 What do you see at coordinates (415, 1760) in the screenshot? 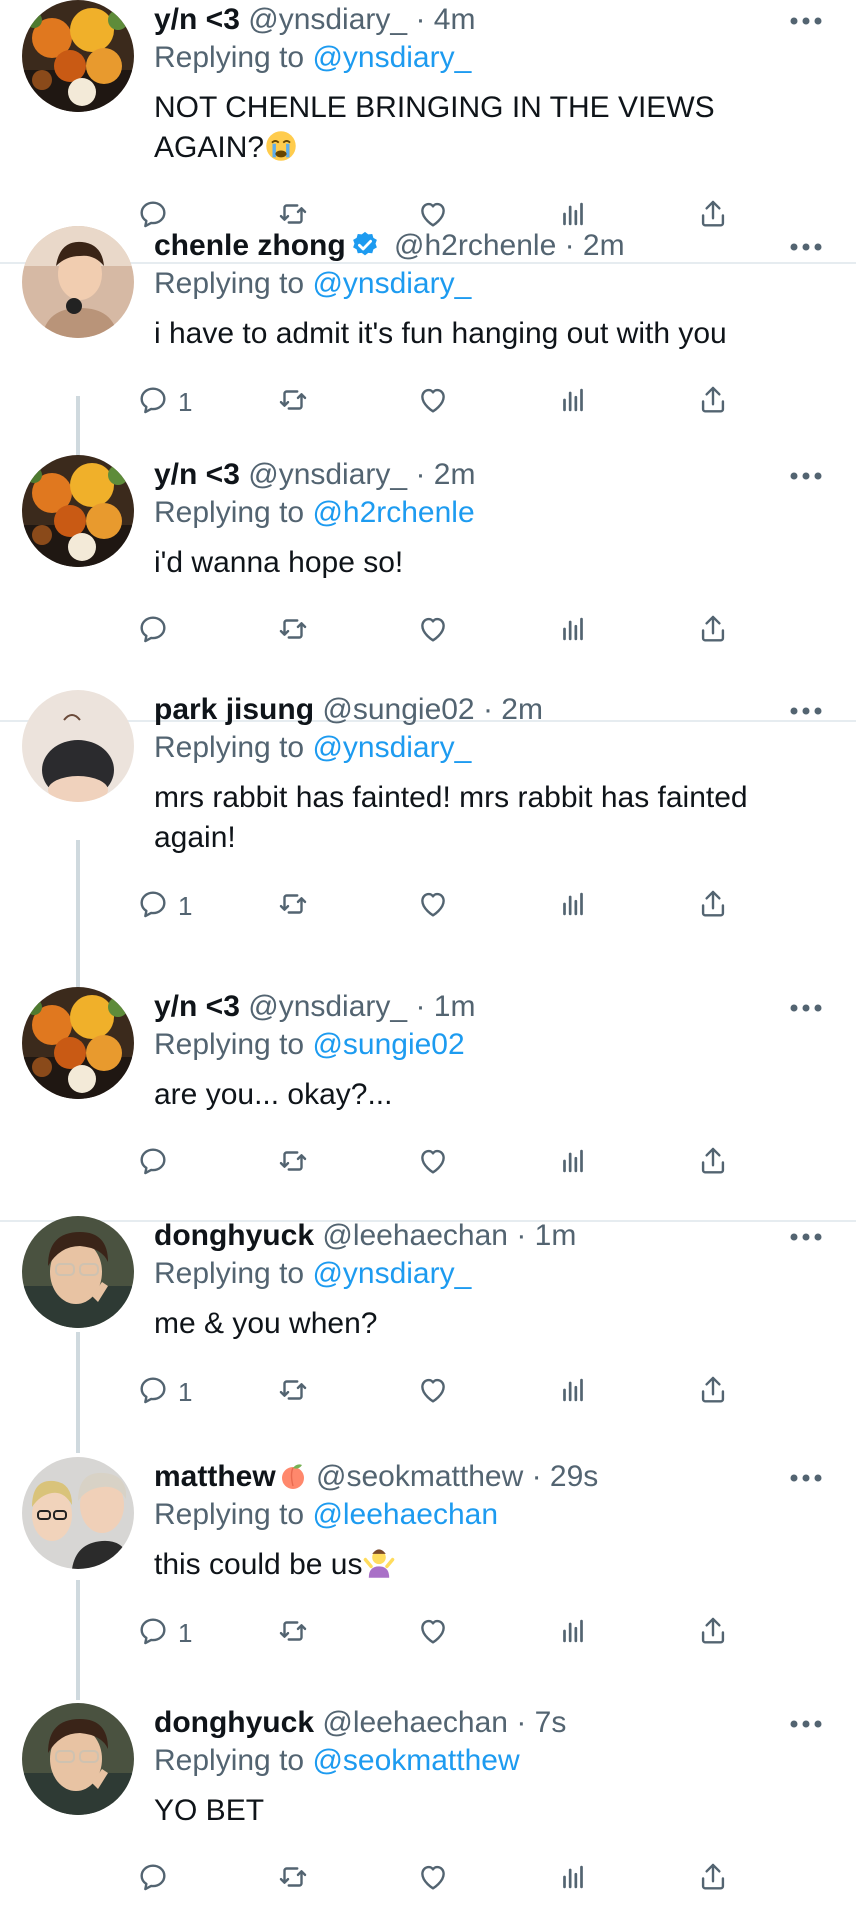
I see `replying-to-handle: @seokmatthew` at bounding box center [415, 1760].